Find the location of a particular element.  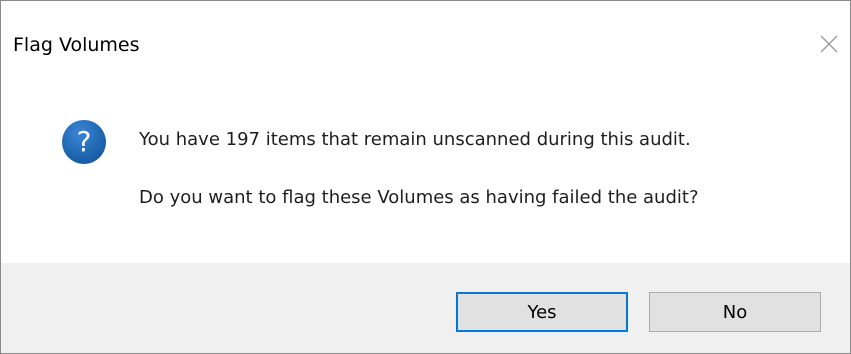

question-icon: ? is located at coordinates (84, 142).